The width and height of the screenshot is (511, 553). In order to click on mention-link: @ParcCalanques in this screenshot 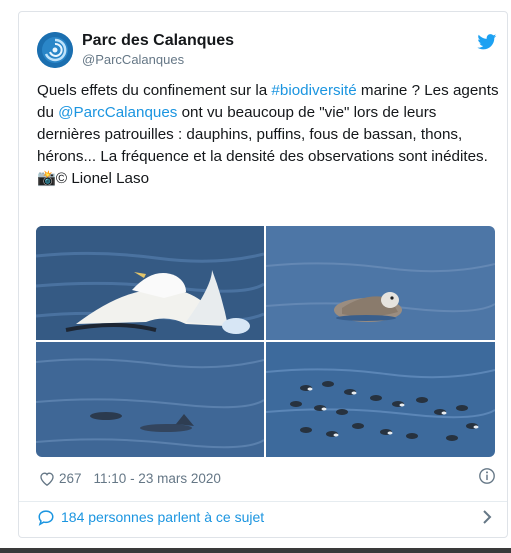, I will do `click(117, 112)`.